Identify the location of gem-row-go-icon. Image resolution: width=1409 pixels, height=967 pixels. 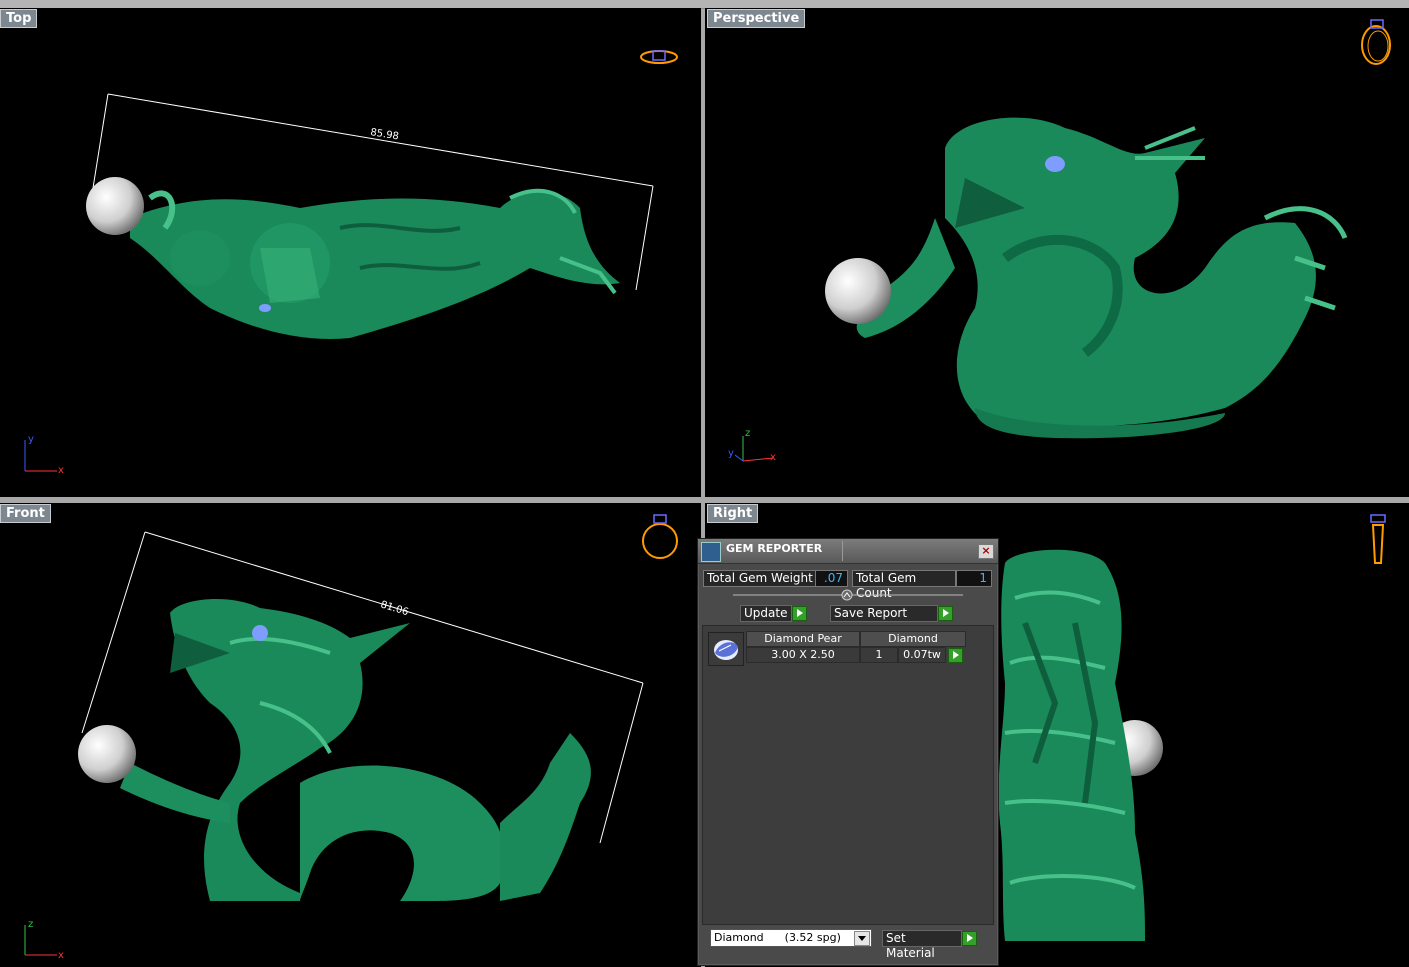
(955, 655).